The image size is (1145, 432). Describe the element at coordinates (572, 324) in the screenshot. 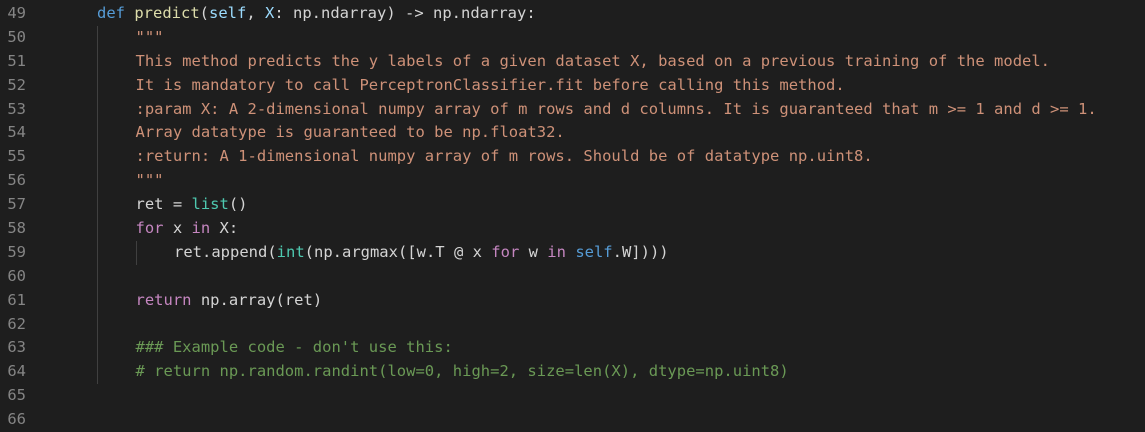

I see `code-line: 62` at that location.